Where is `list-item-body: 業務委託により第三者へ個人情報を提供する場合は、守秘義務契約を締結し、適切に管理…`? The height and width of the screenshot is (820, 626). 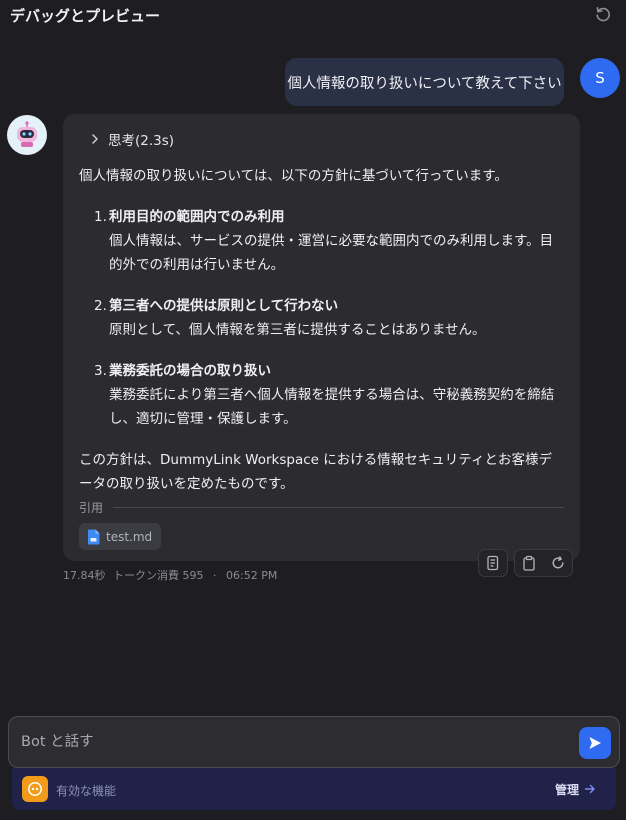 list-item-body: 業務委託により第三者へ個人情報を提供する場合は、守秘義務契約を締結し、適切に管理… is located at coordinates (332, 407).